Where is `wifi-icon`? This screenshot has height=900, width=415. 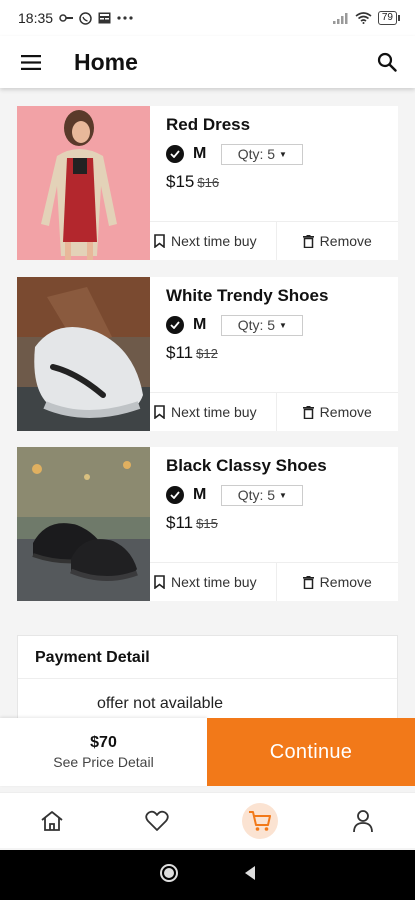 wifi-icon is located at coordinates (363, 18).